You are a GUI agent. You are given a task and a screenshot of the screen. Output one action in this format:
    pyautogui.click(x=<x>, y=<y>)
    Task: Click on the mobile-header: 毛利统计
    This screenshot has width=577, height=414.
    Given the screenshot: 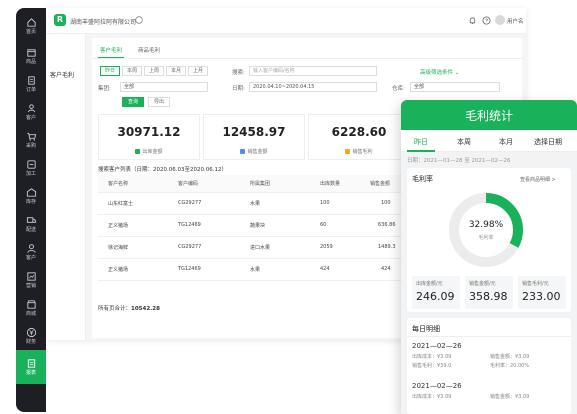 What is the action you would take?
    pyautogui.click(x=489, y=115)
    